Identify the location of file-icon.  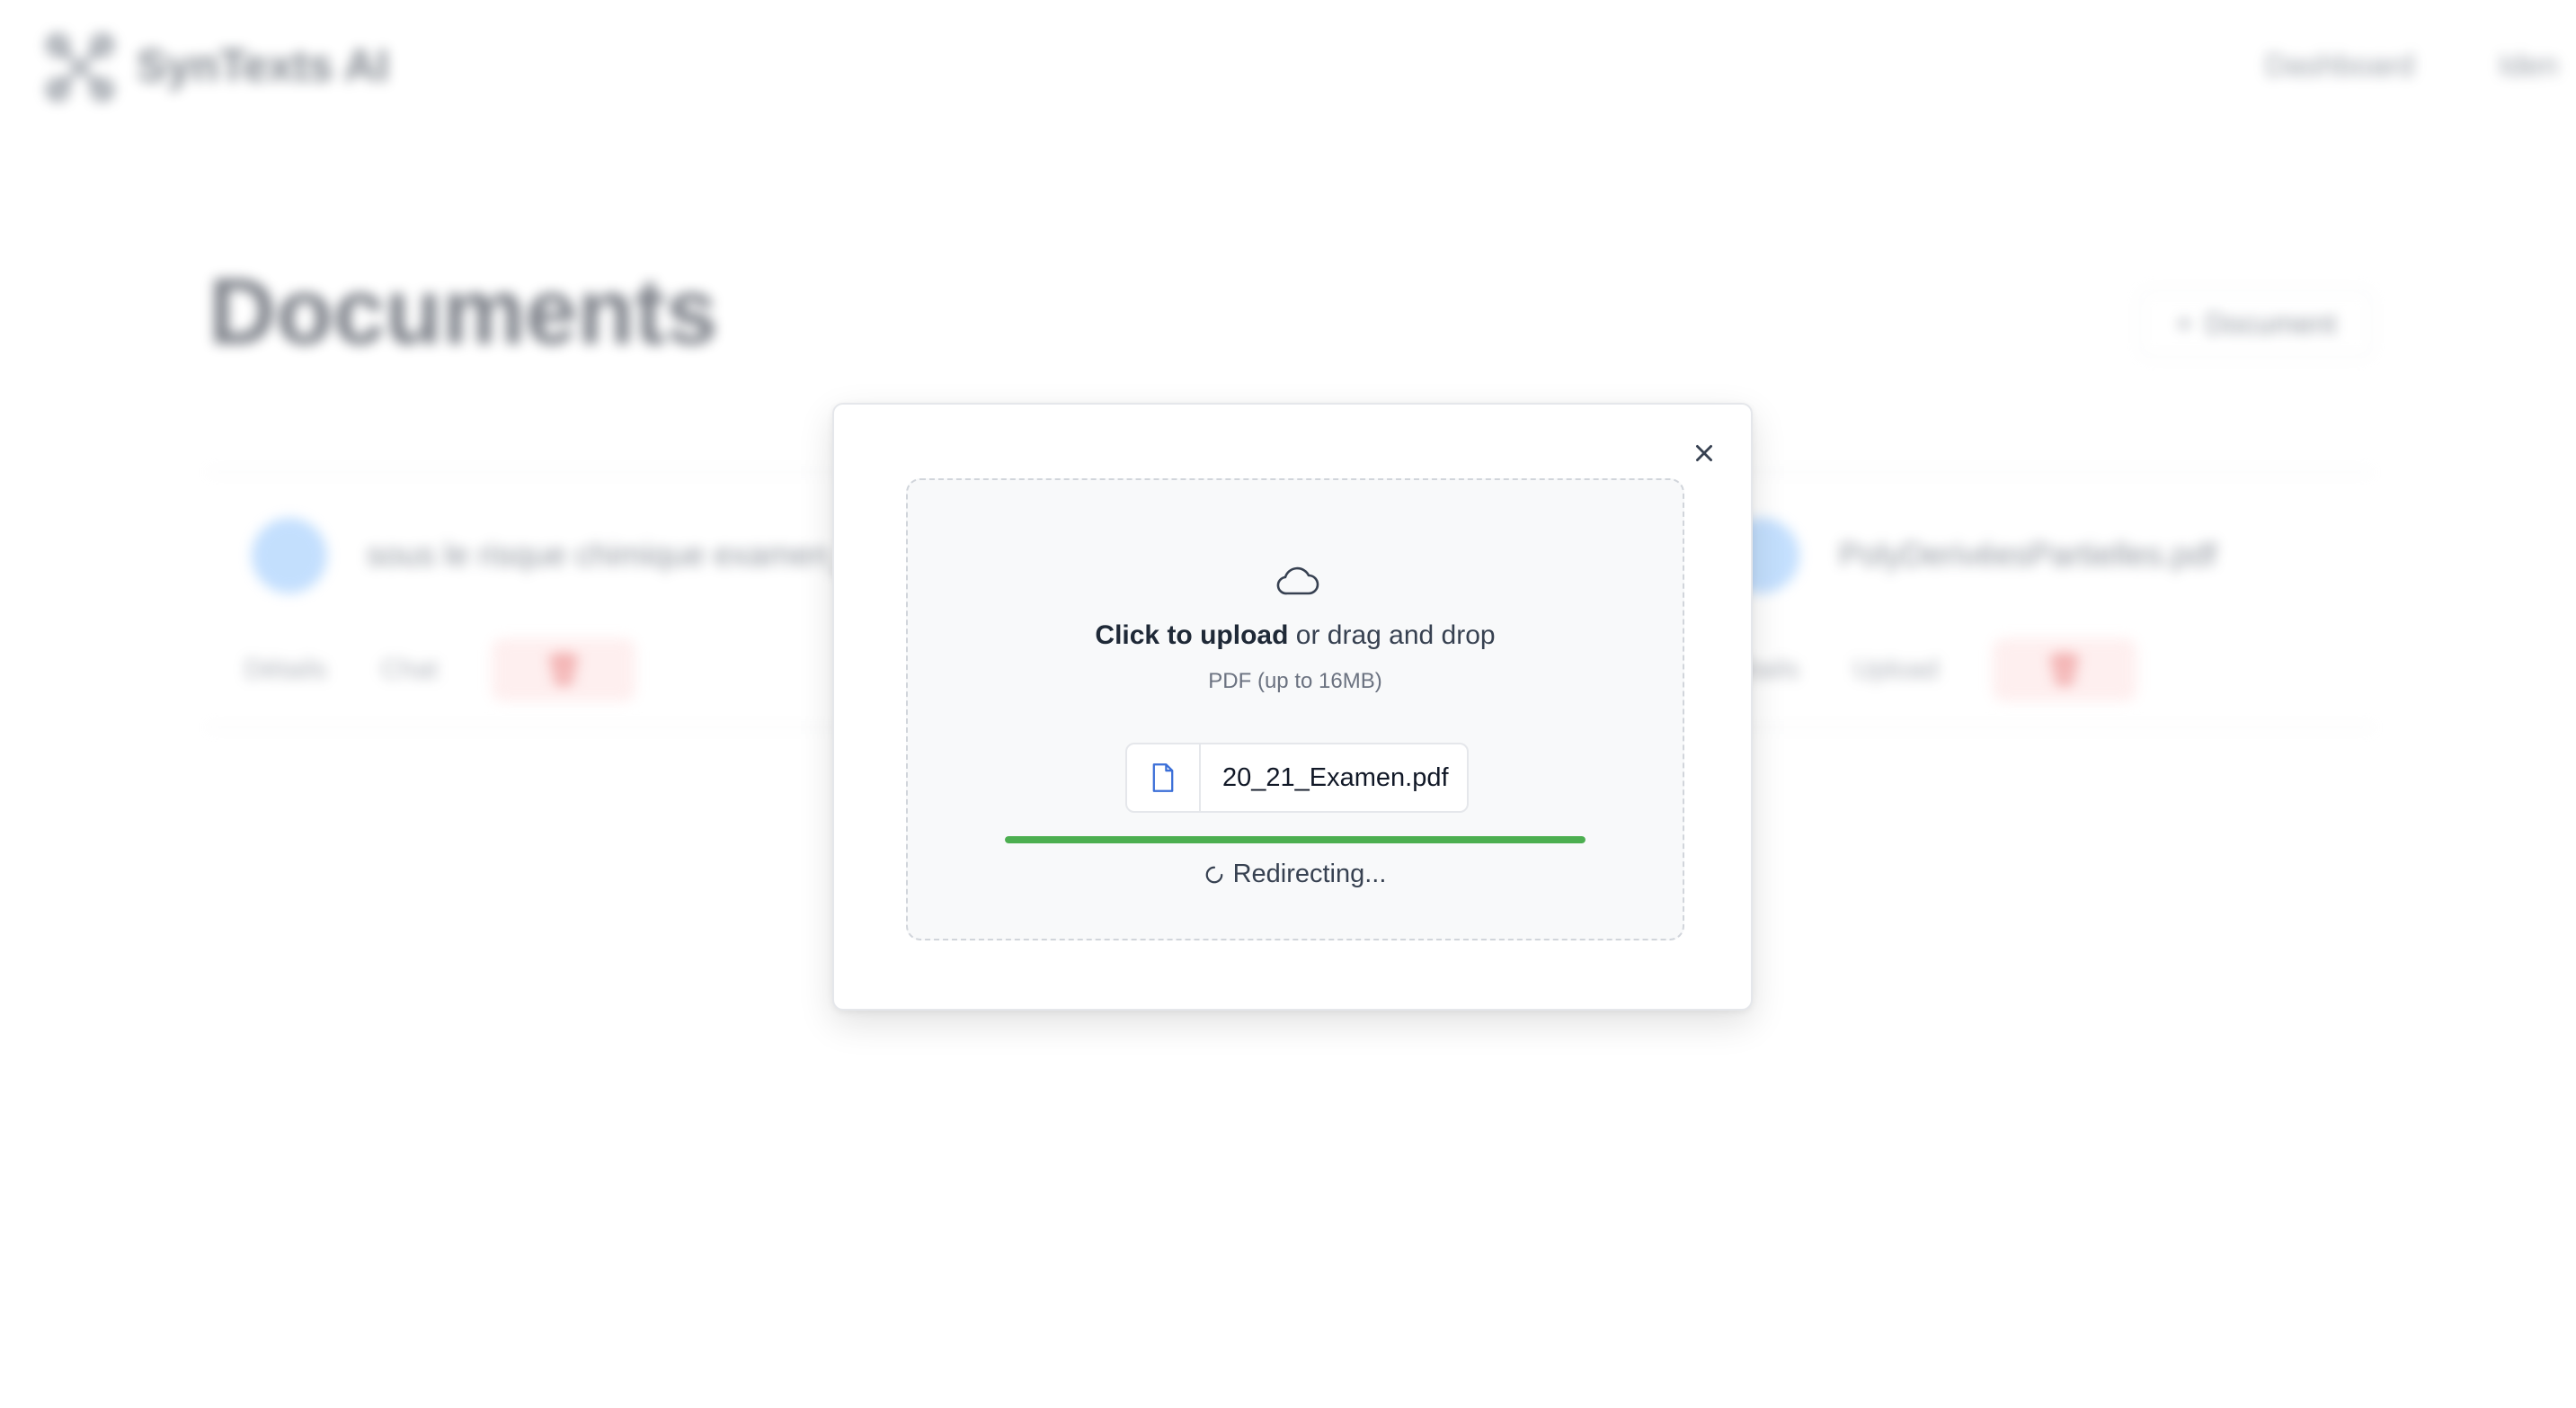
(1163, 777).